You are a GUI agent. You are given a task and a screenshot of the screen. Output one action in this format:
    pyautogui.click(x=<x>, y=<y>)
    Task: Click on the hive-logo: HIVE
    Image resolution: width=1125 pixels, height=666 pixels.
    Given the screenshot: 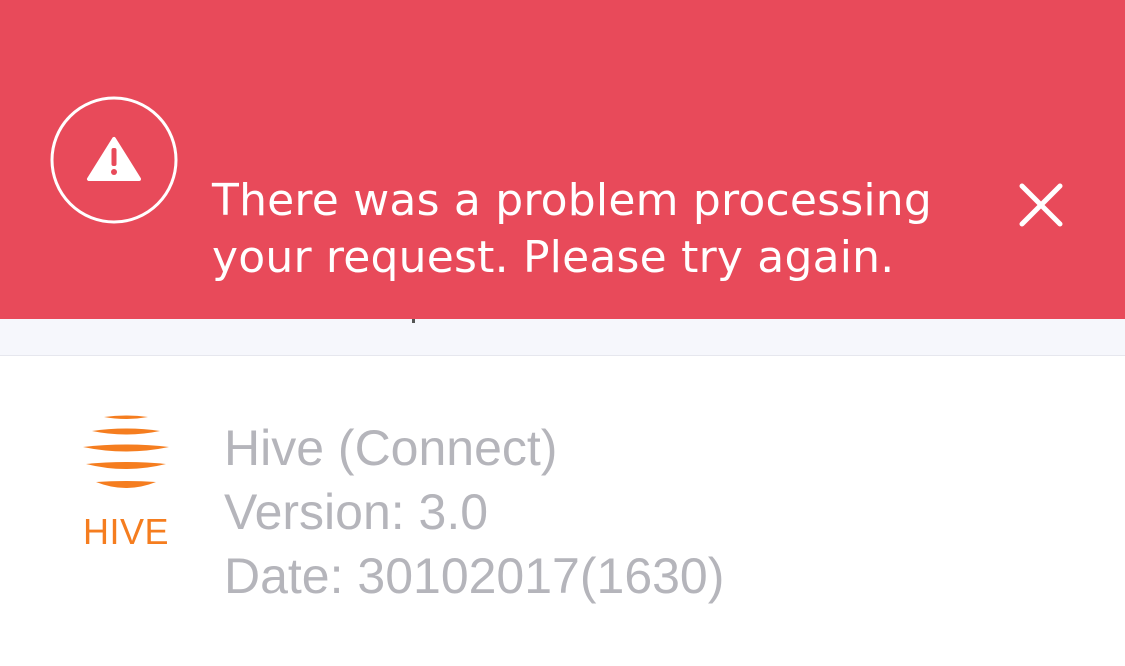 What is the action you would take?
    pyautogui.click(x=126, y=484)
    